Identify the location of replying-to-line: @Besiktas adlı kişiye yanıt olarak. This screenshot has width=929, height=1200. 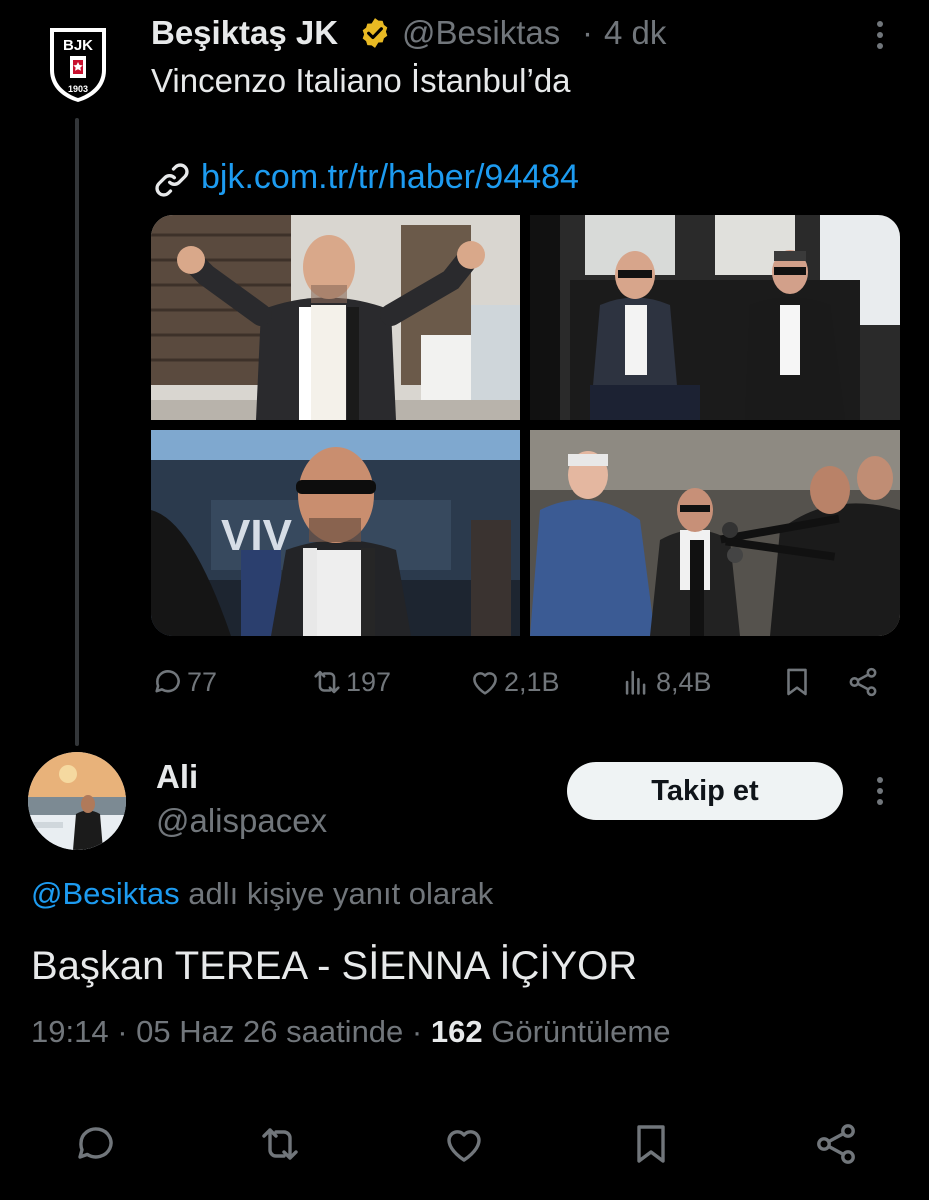
(262, 894).